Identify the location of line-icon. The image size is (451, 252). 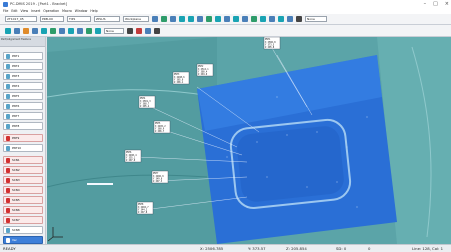
(227, 19).